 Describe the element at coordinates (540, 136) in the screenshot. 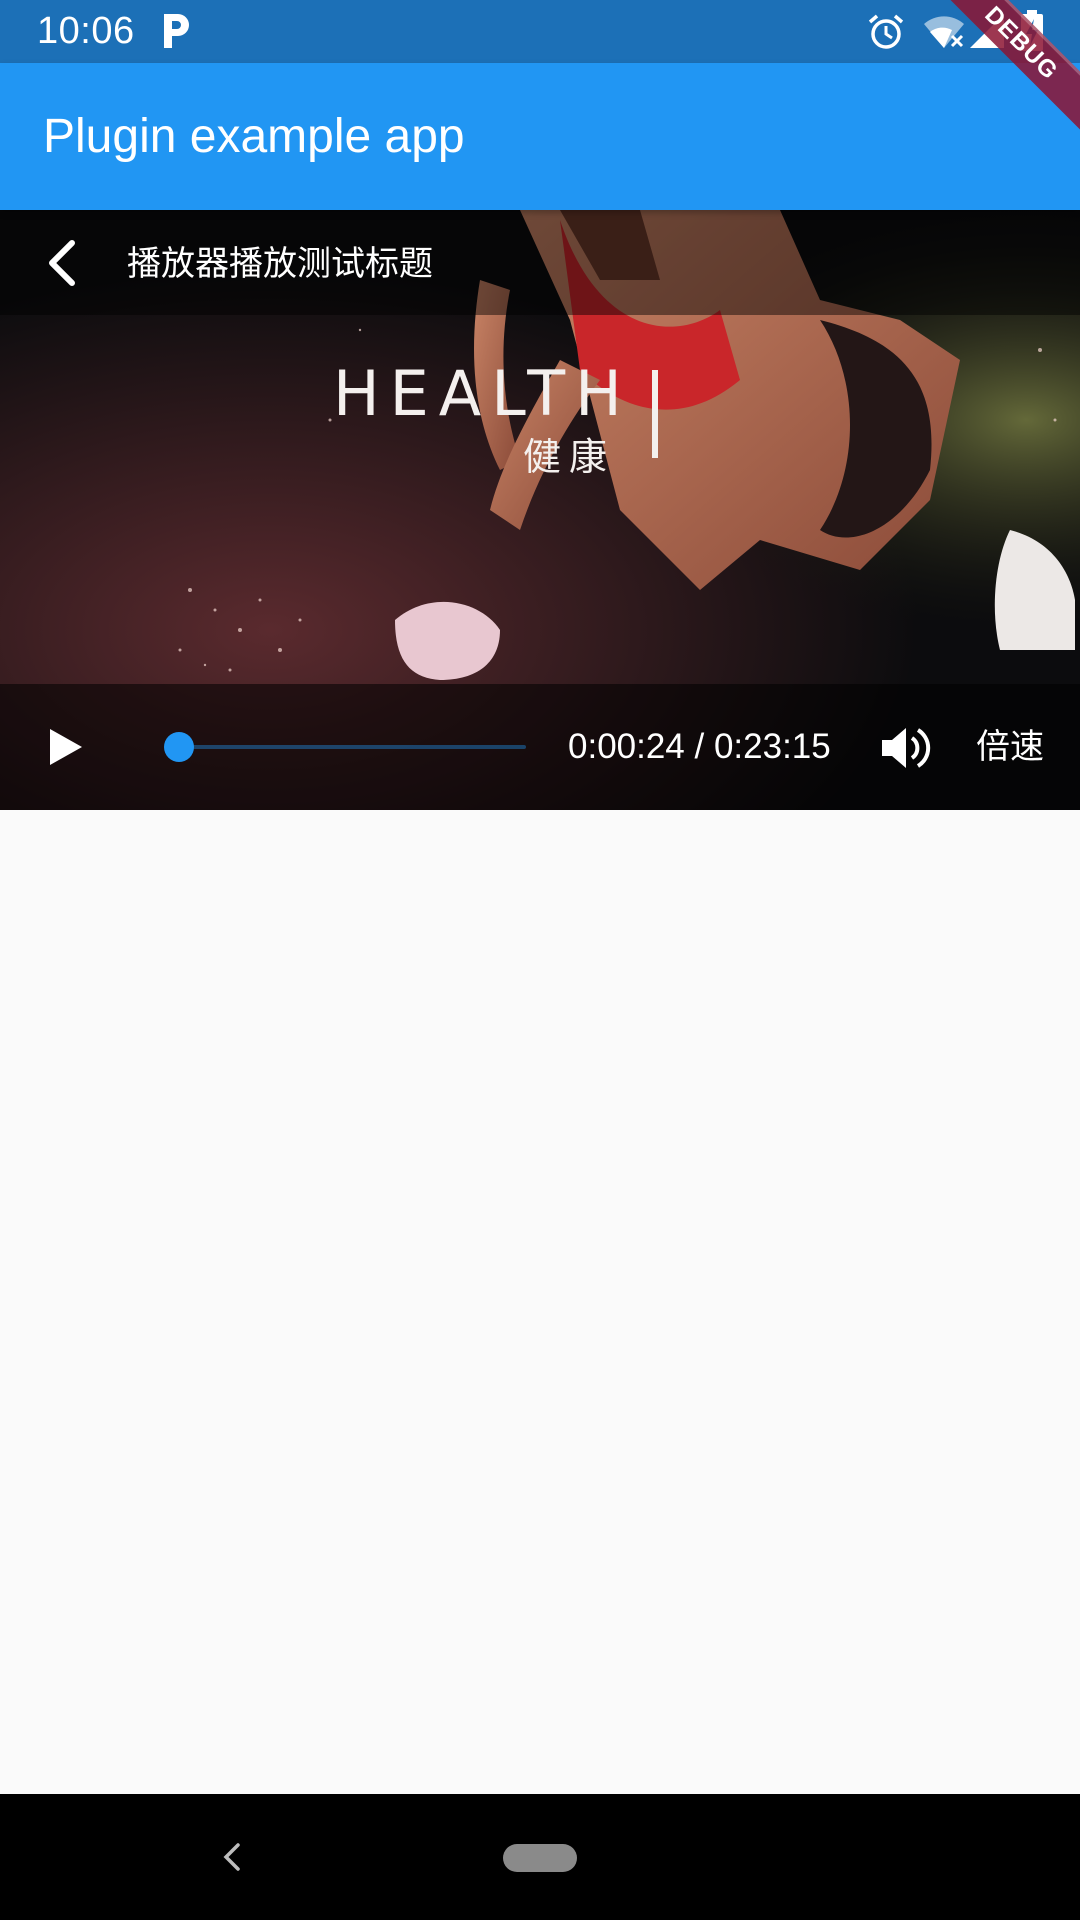

I see `app-bar: Plugin example app` at that location.